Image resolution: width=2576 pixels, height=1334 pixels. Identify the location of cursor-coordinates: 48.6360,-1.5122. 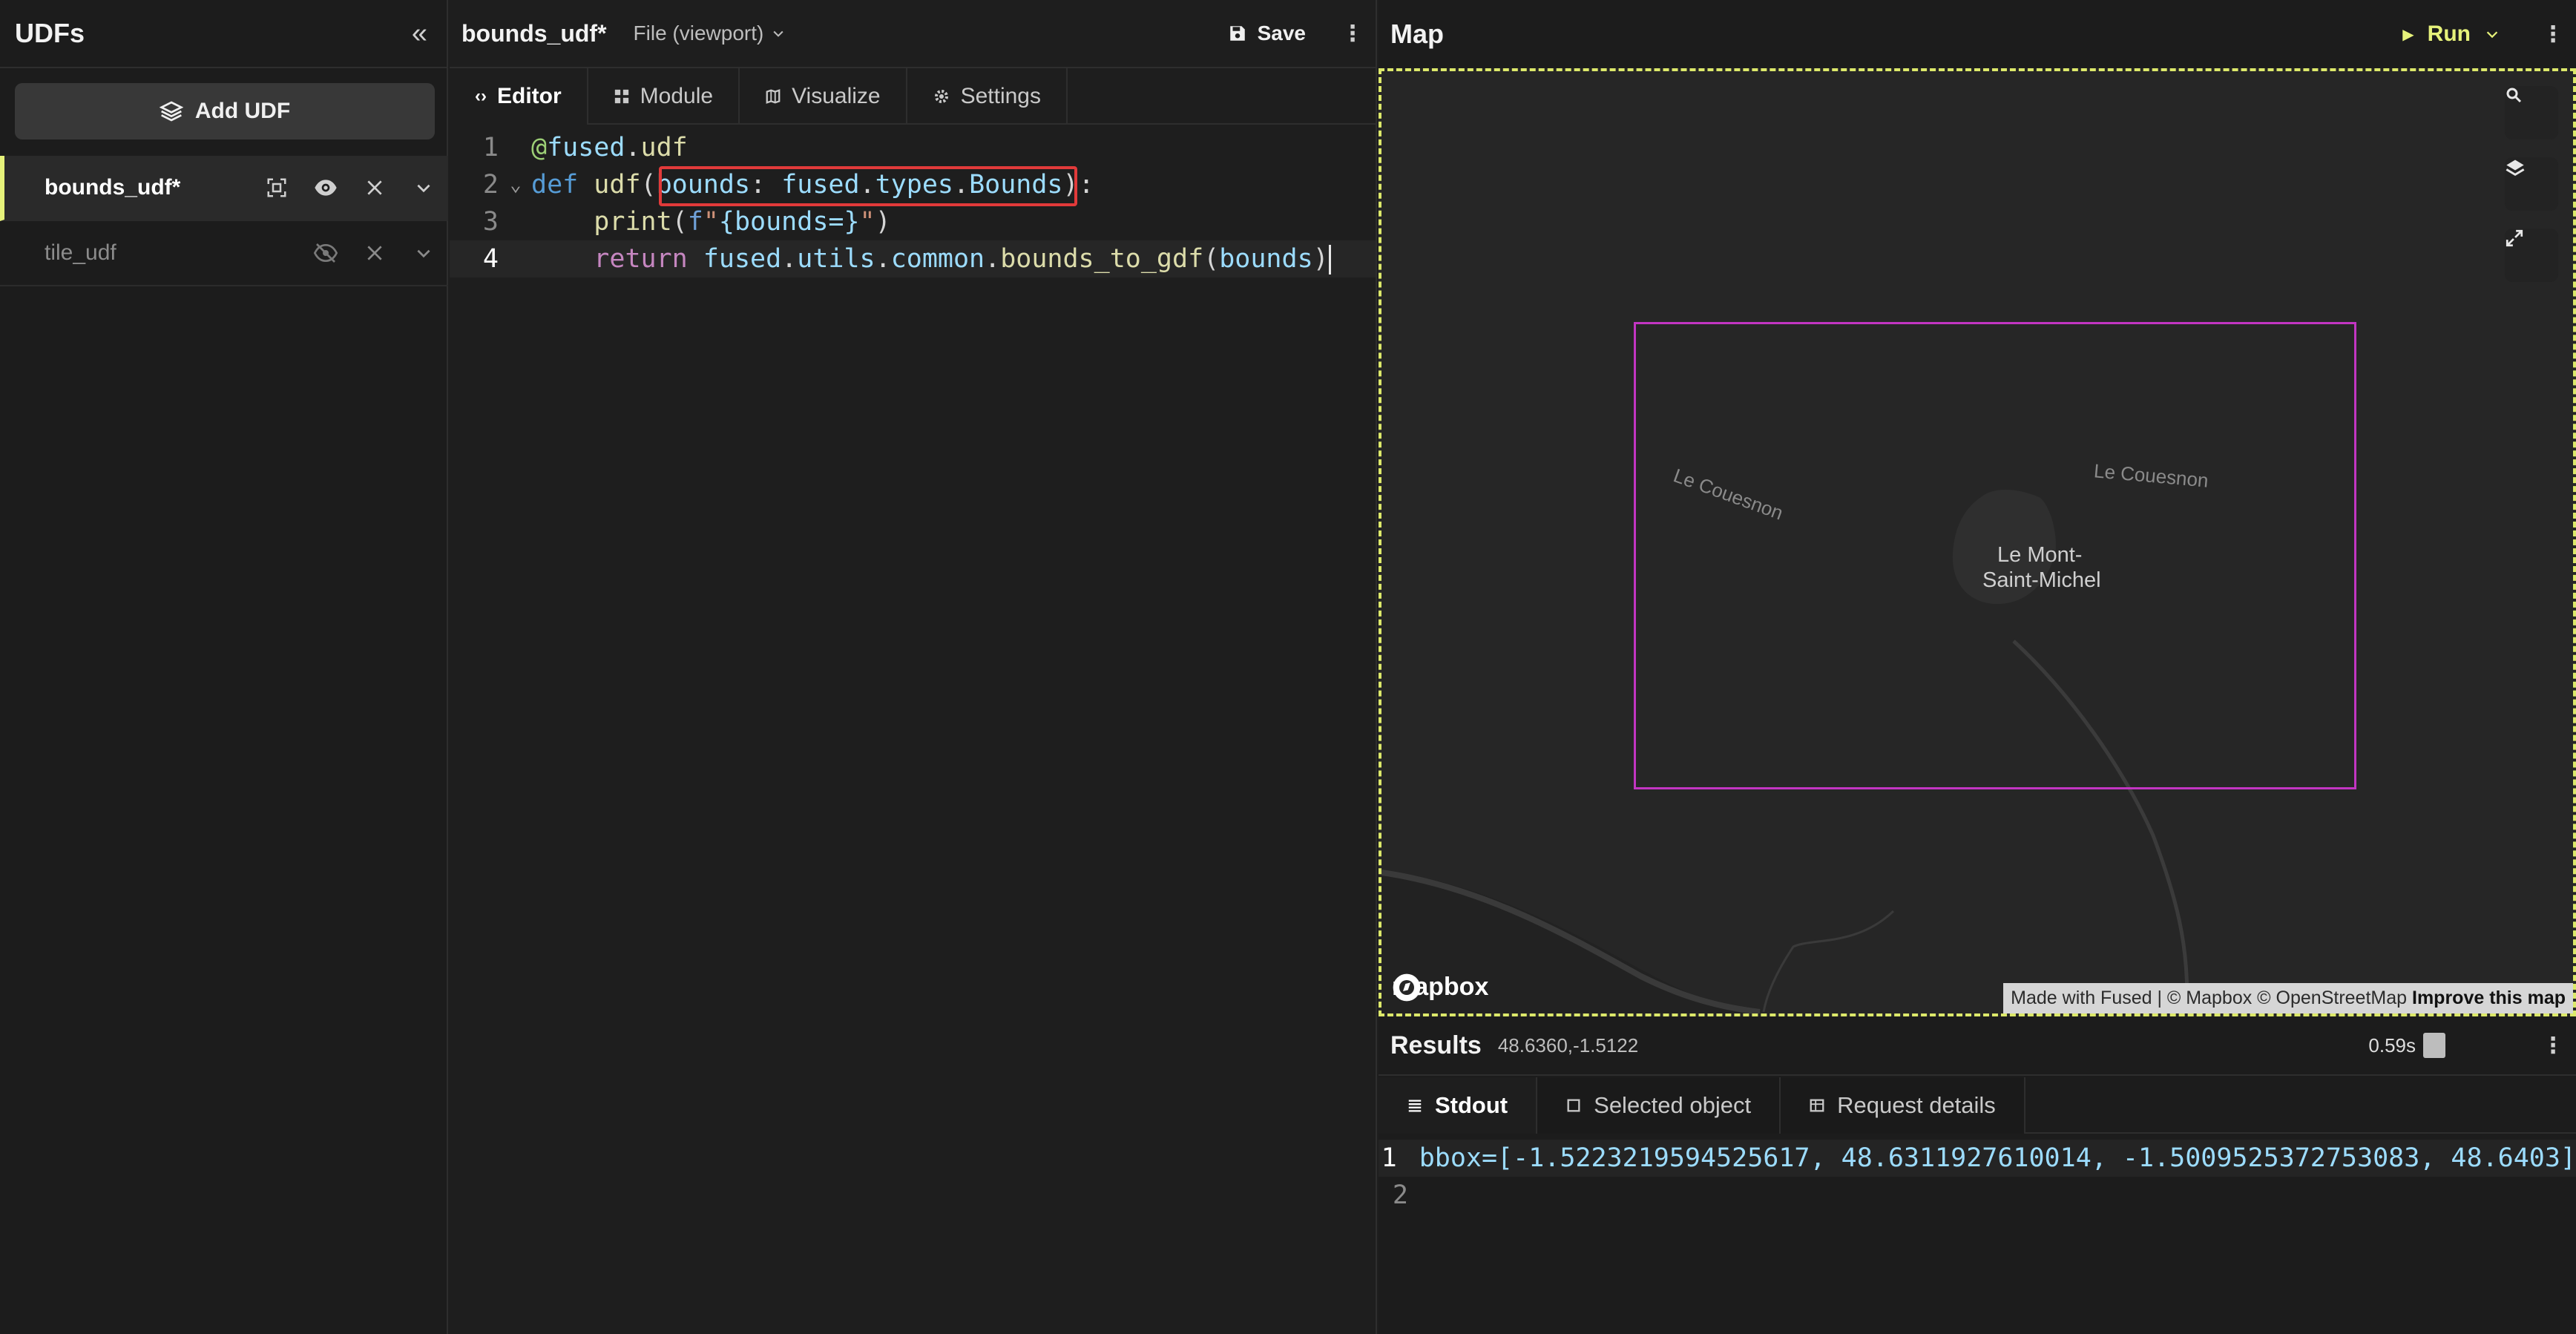
(1568, 1045).